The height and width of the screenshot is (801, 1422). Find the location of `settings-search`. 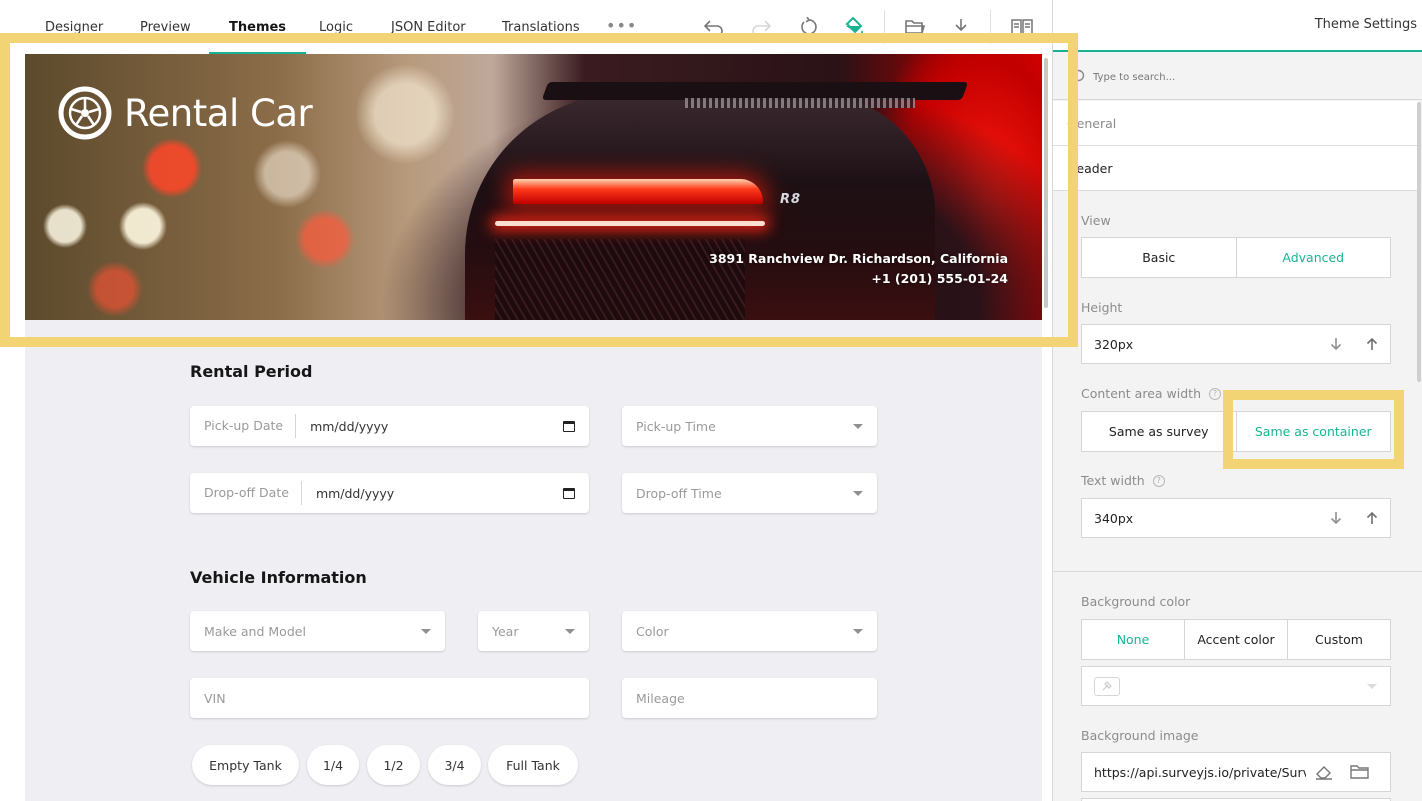

settings-search is located at coordinates (1237, 77).